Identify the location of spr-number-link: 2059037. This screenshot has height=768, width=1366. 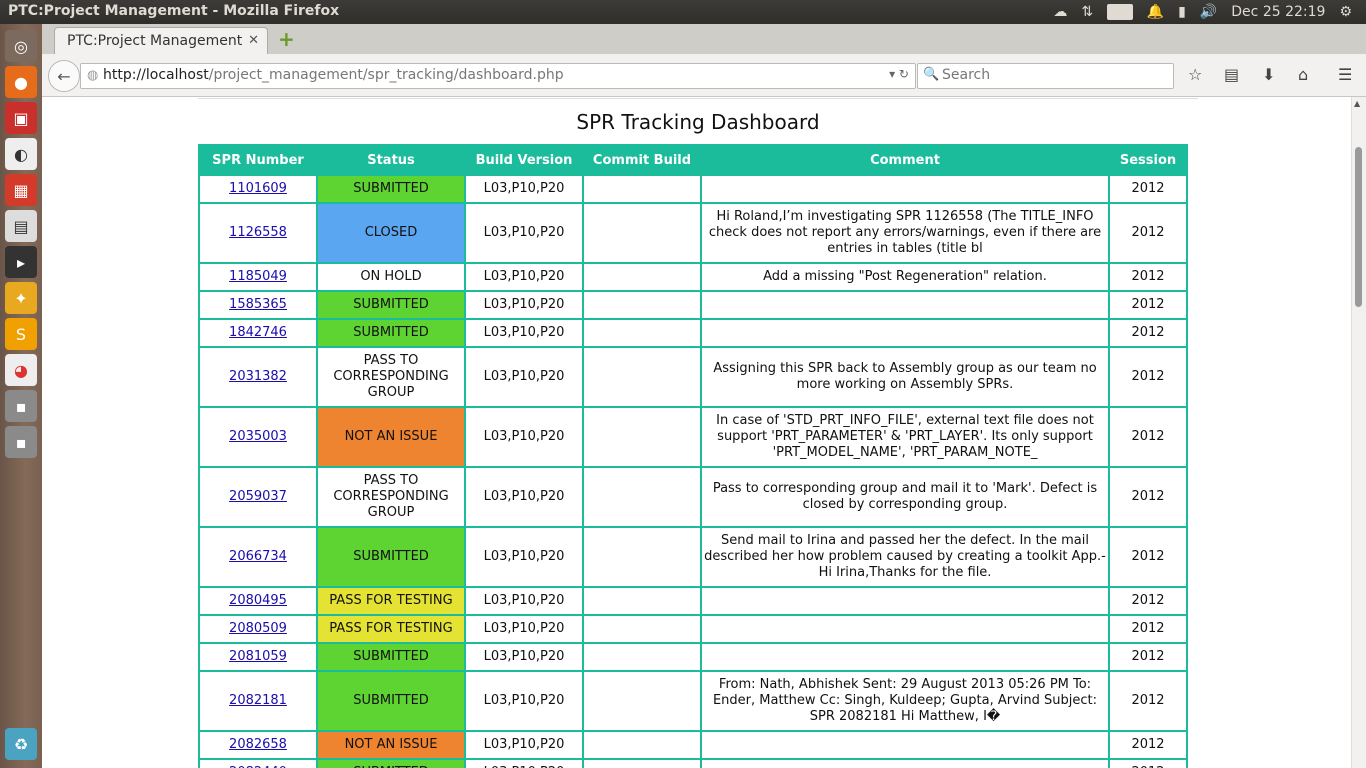
(258, 496).